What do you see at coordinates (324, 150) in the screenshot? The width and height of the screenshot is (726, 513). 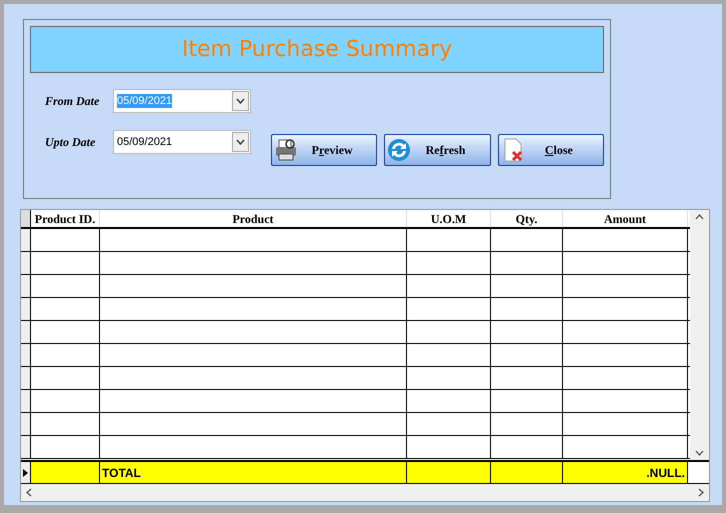 I see `preview-button: Preview` at bounding box center [324, 150].